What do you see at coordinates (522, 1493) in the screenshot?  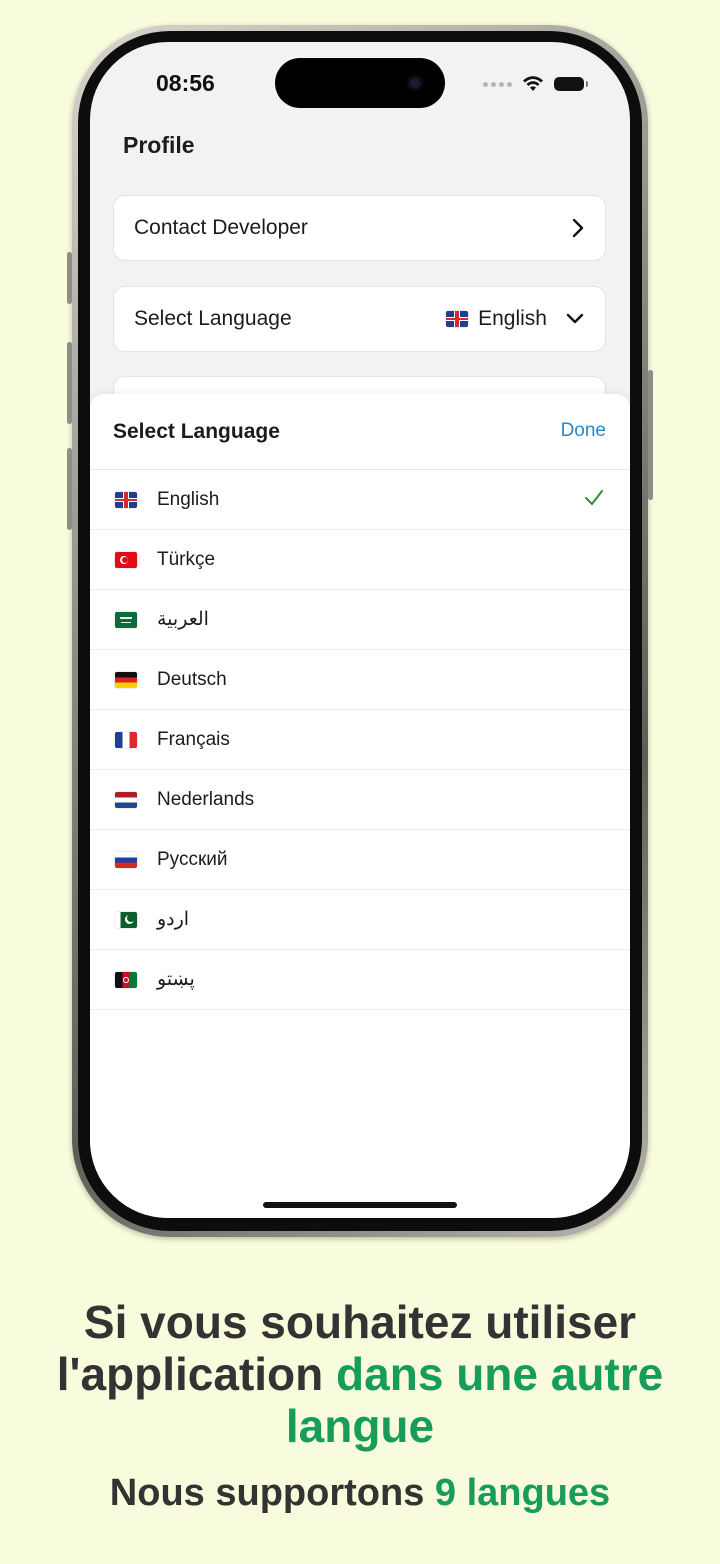 I see `subline-highlight: 9 langues` at bounding box center [522, 1493].